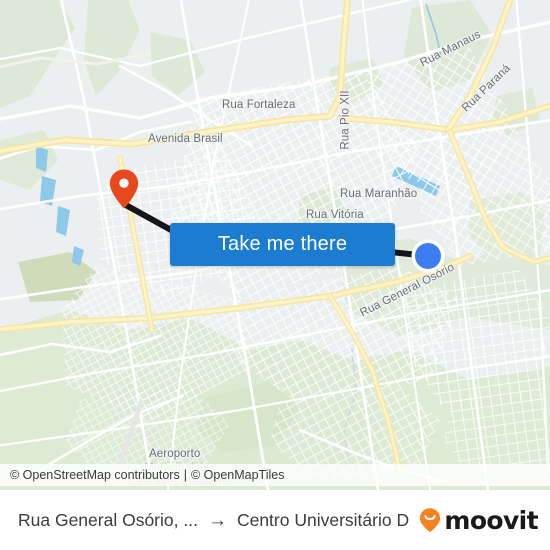  I want to click on moovit-pin-icon, so click(430, 520).